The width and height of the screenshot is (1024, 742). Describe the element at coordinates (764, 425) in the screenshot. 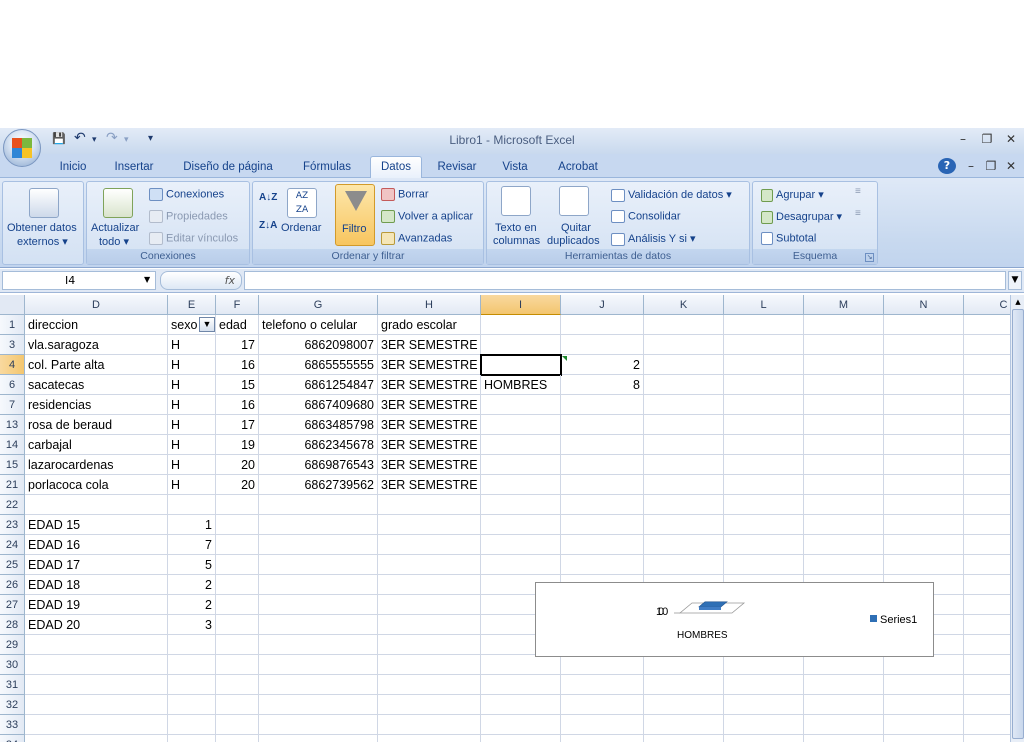

I see `cell-L13` at that location.